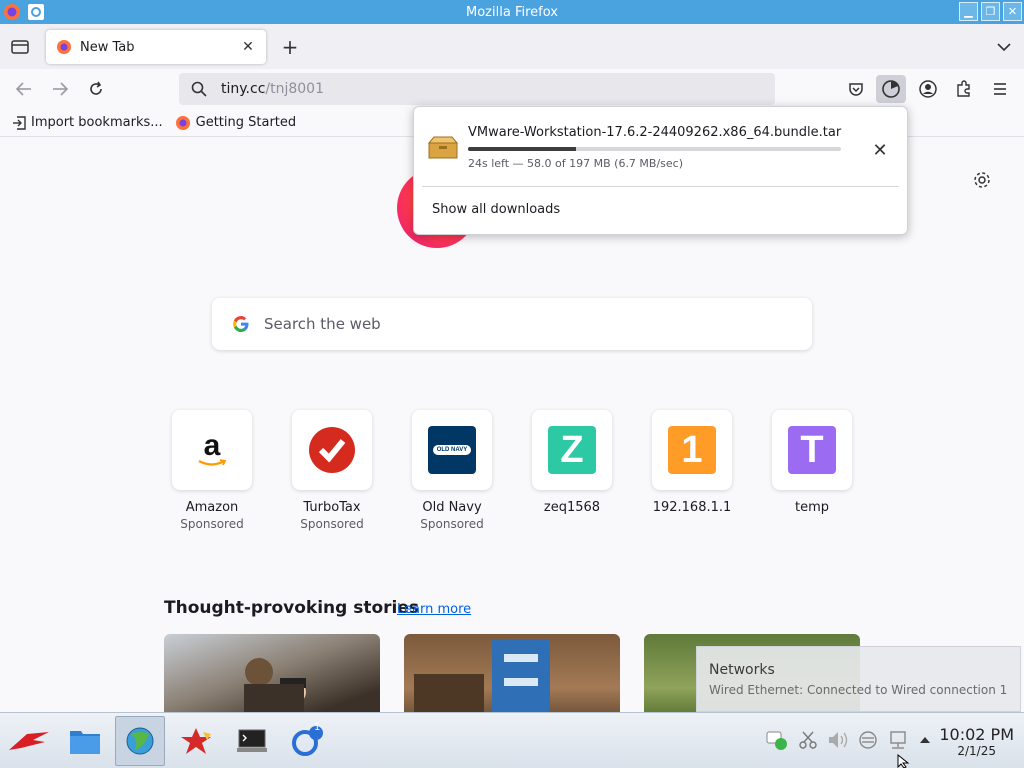  Describe the element at coordinates (660, 186) in the screenshot. I see `divider` at that location.